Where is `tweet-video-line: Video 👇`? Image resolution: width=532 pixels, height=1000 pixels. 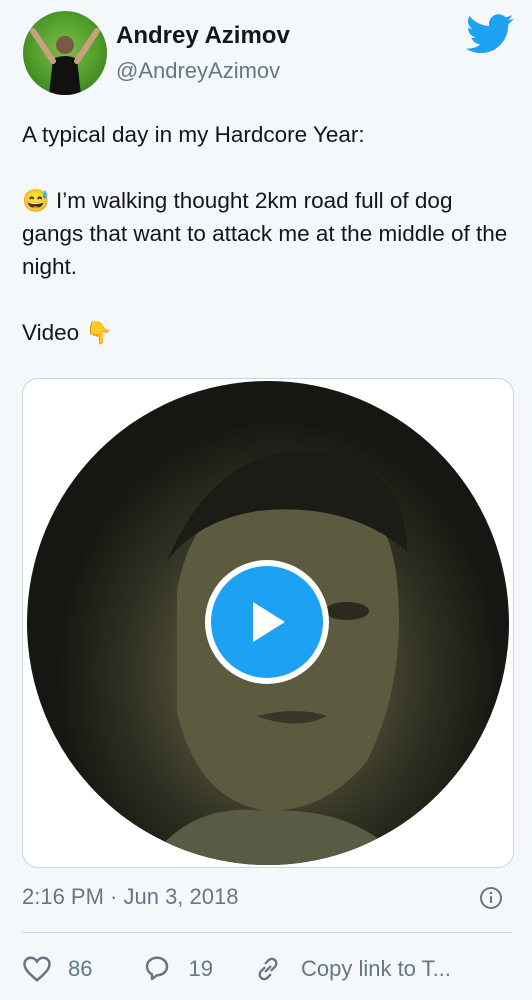
tweet-video-line: Video 👇 is located at coordinates (267, 332).